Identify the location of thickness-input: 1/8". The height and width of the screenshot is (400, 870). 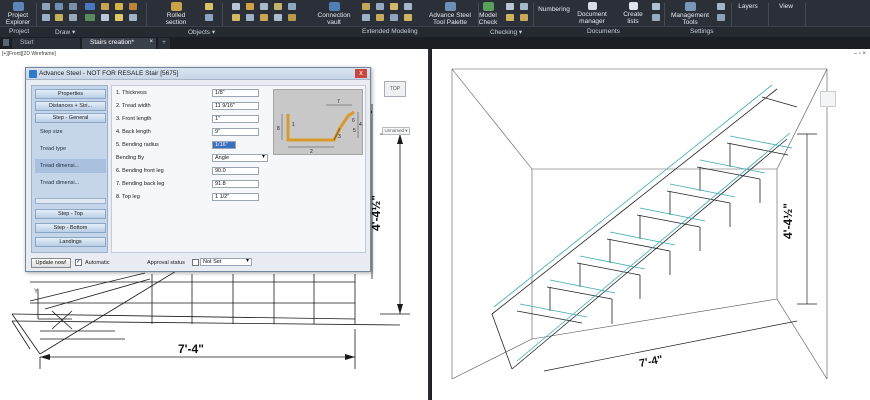
(235, 93).